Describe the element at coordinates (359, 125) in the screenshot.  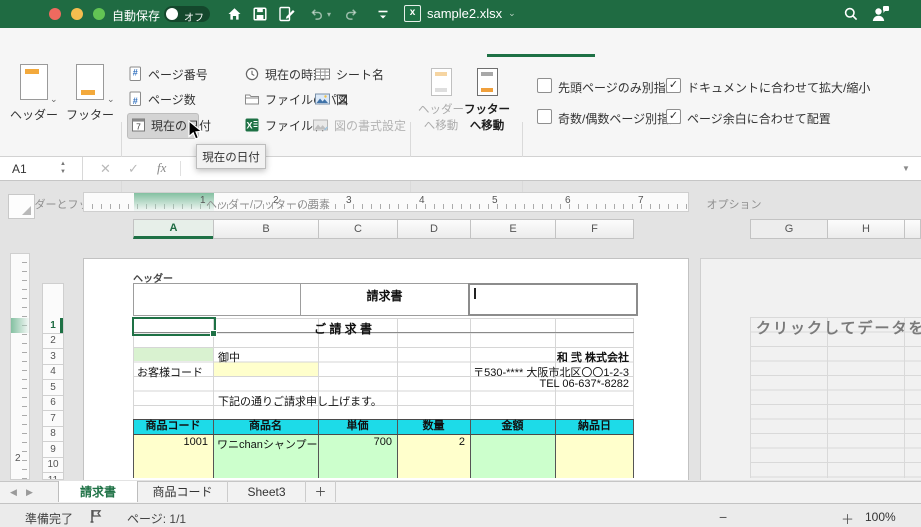
I see `format-picture-button: 図の書式設定` at that location.